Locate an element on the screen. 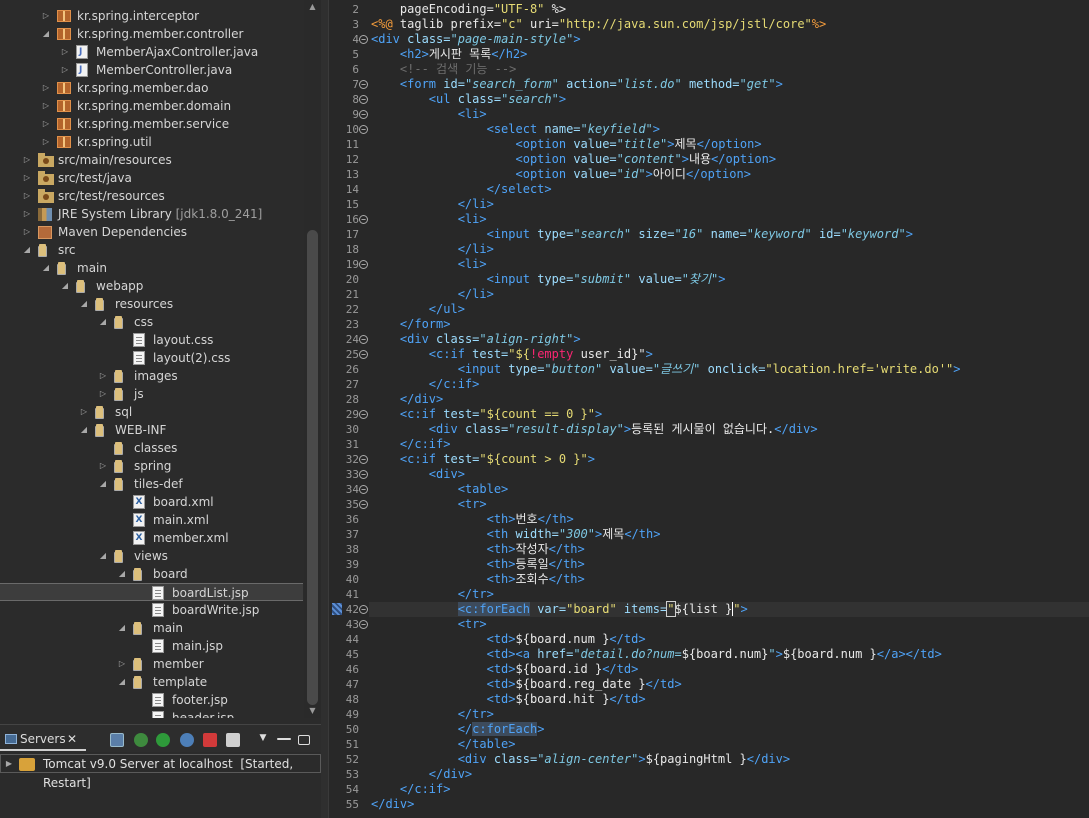 The height and width of the screenshot is (818, 1089). code-line: <div class="page-main-style"> is located at coordinates (476, 39).